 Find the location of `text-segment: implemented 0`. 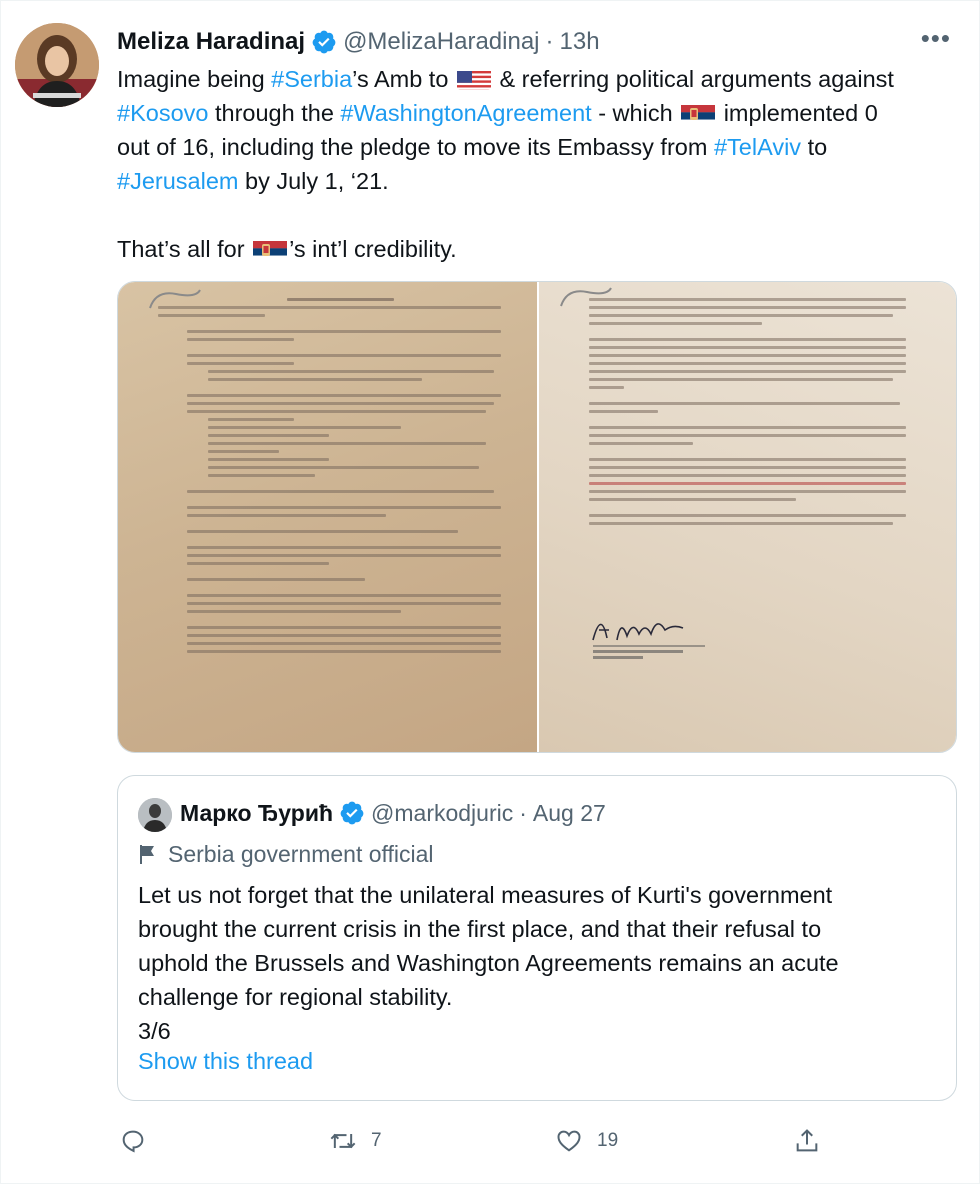

text-segment: implemented 0 is located at coordinates (797, 113).